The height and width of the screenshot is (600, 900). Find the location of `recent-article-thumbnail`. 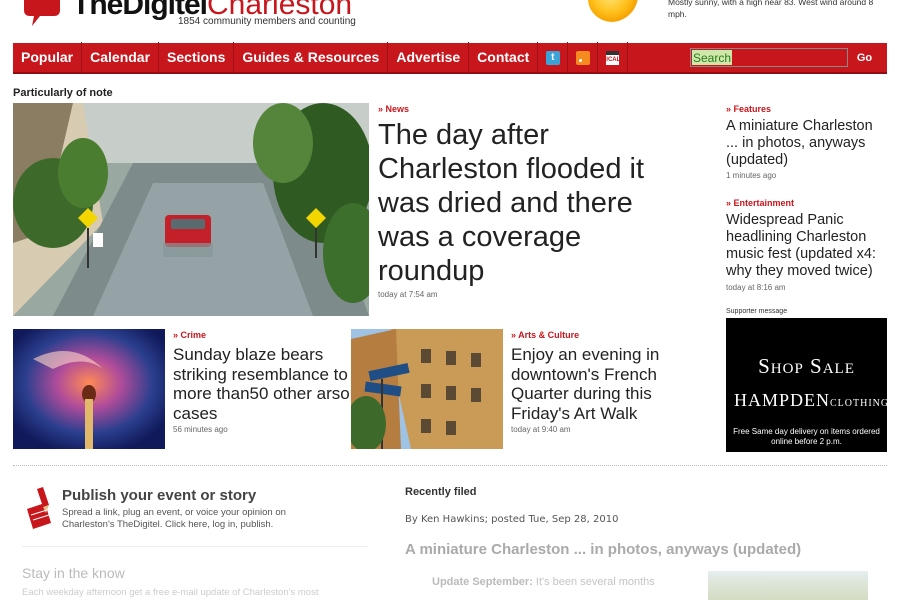

recent-article-thumbnail is located at coordinates (788, 585).